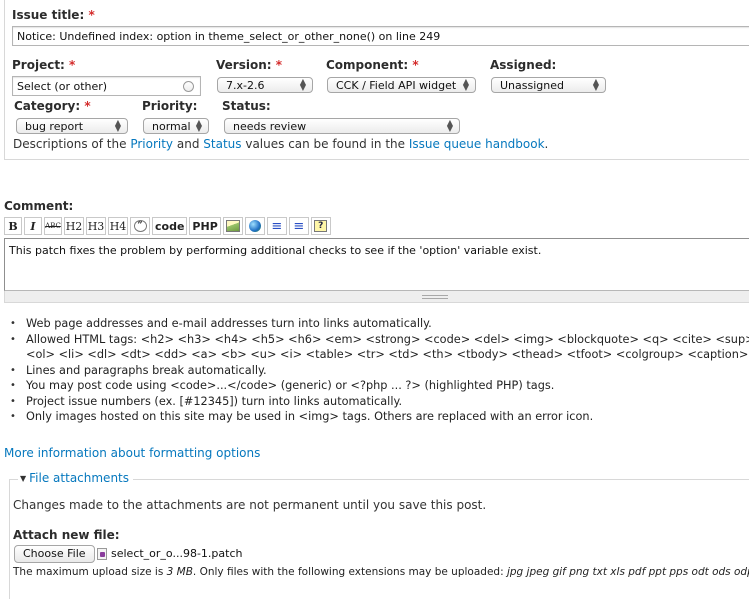  Describe the element at coordinates (188, 144) in the screenshot. I see `descriptions-and: and` at that location.